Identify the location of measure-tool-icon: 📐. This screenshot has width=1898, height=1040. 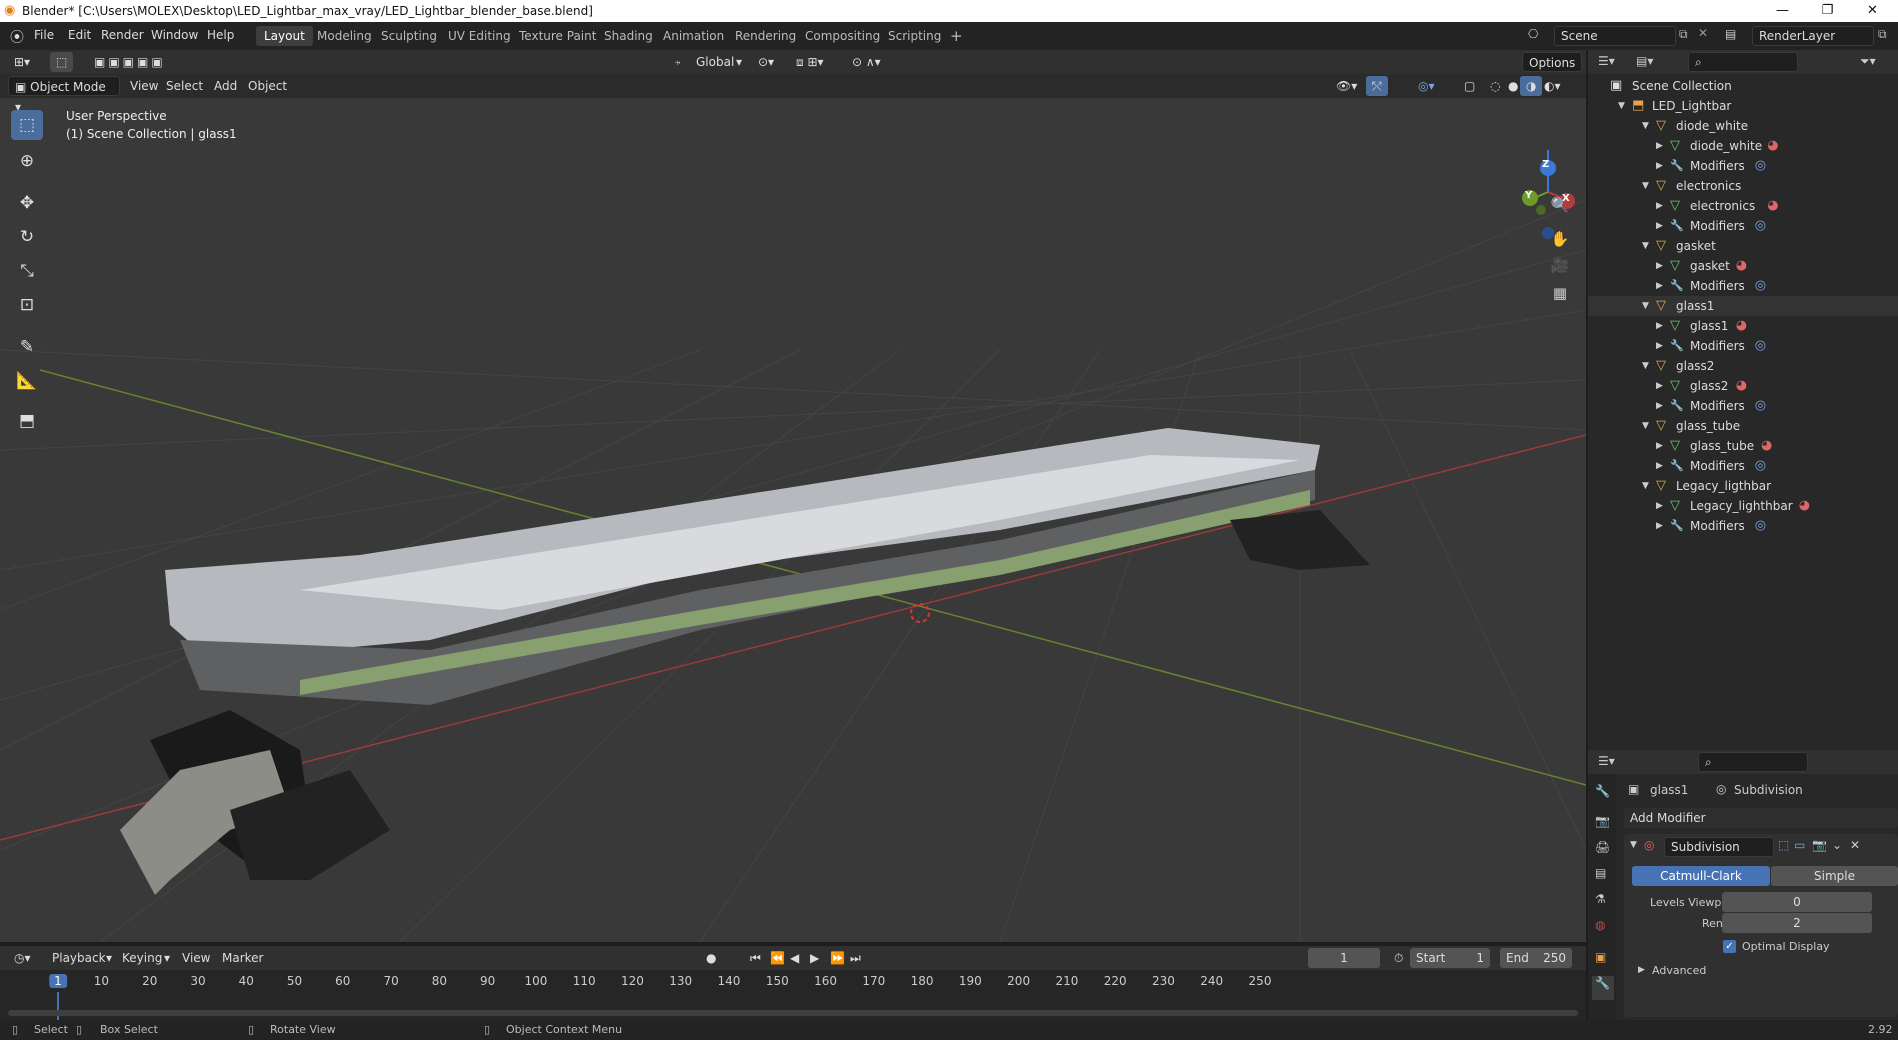
(27, 381).